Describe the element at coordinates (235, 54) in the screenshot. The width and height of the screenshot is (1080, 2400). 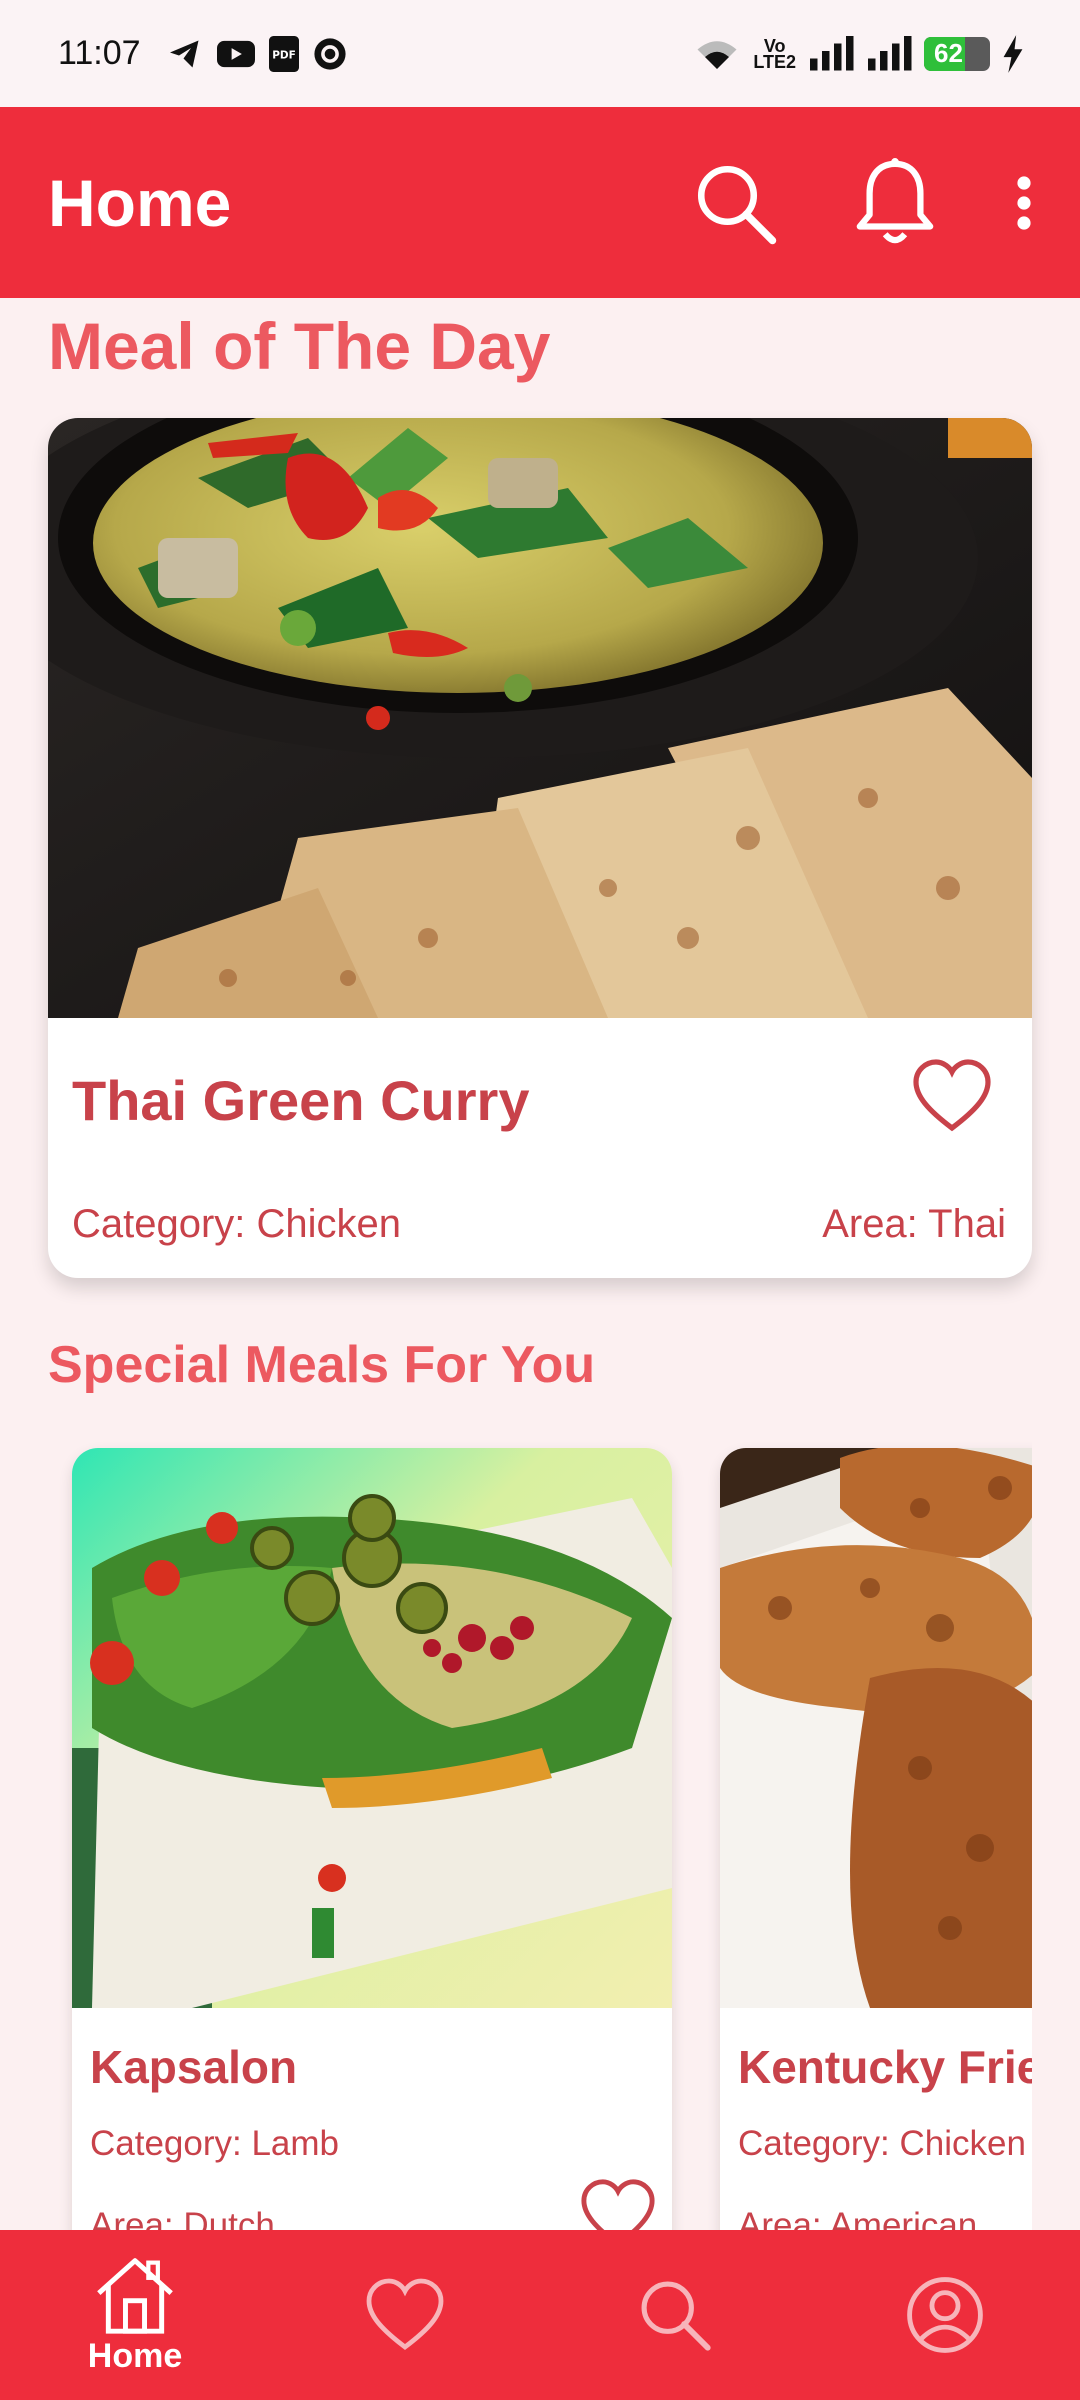
I see `youtube-icon` at that location.